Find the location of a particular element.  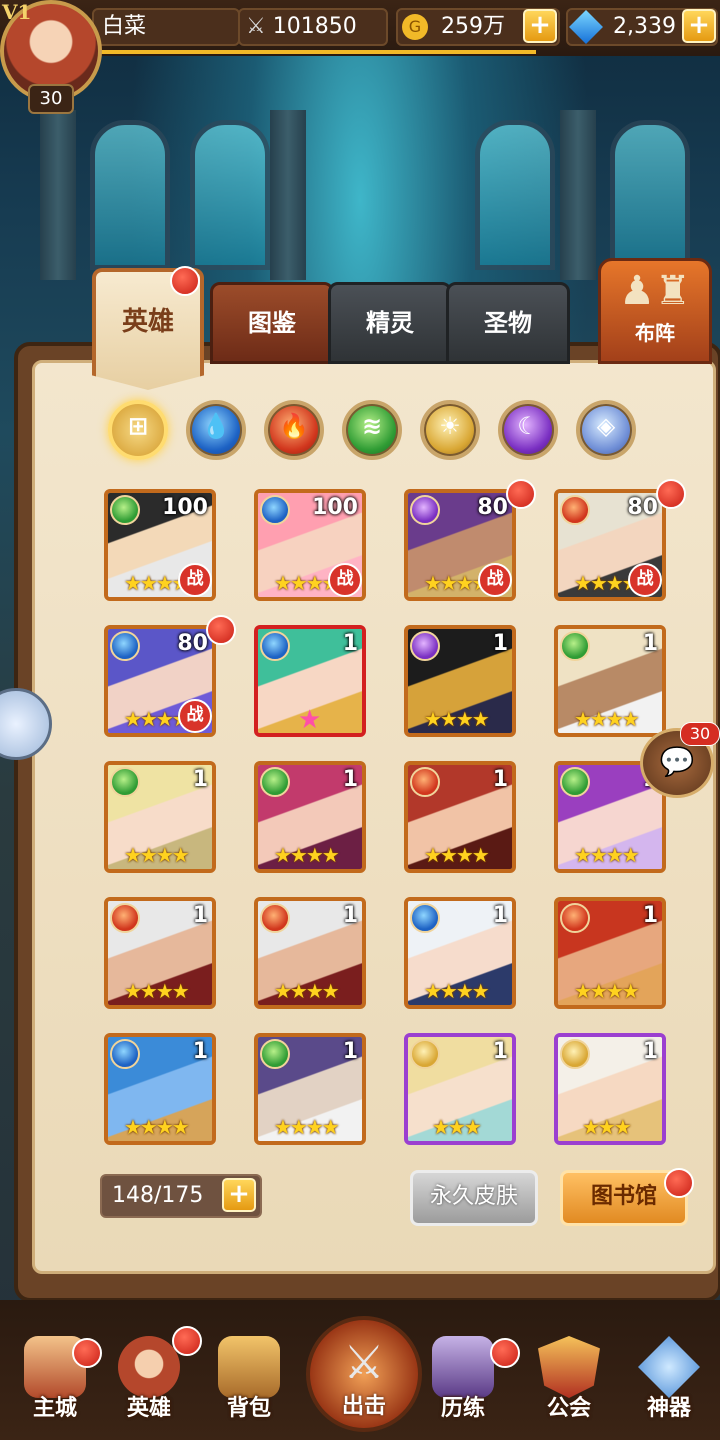

gem-value: 2,339 is located at coordinates (644, 26).